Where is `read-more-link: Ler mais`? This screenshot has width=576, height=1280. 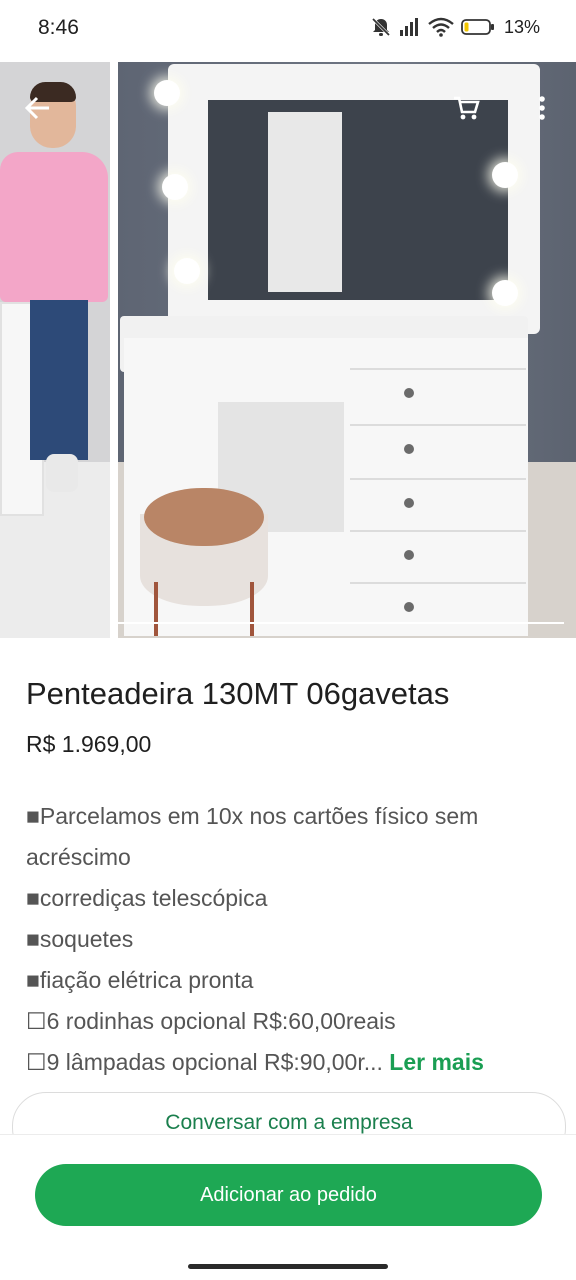
read-more-link: Ler mais is located at coordinates (436, 1062).